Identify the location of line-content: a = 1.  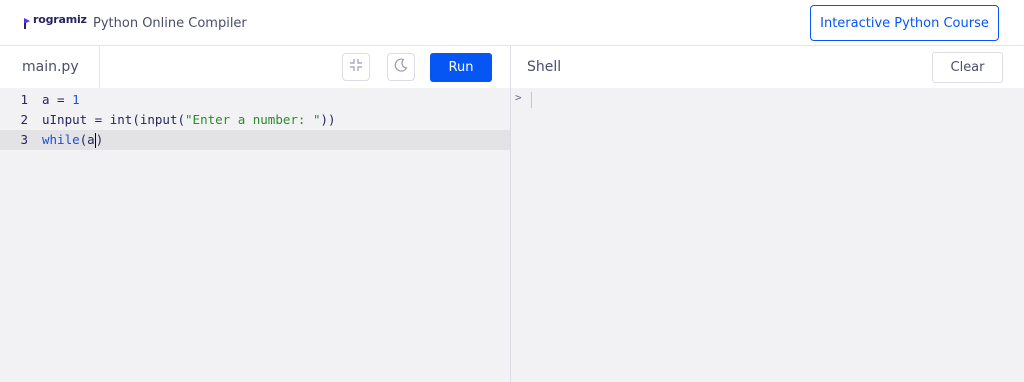
(61, 99).